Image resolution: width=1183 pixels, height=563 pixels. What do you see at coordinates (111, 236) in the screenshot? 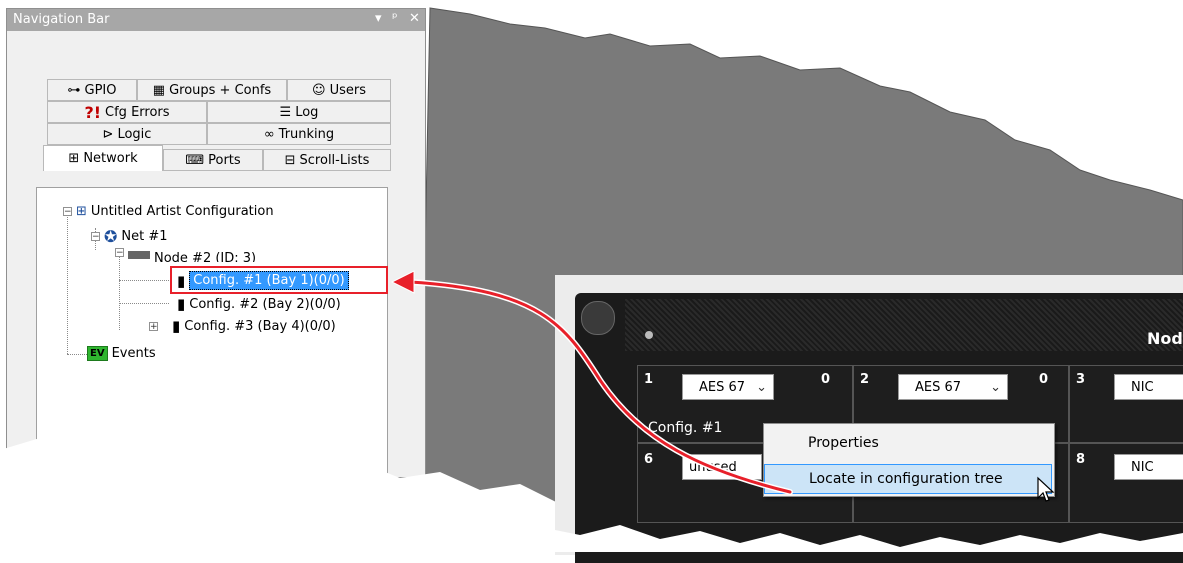
I see `net-icon: ✪` at bounding box center [111, 236].